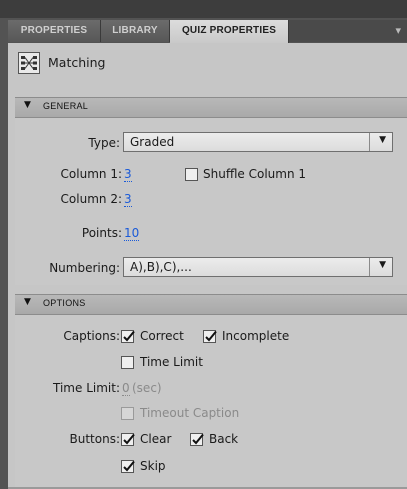 This screenshot has height=489, width=407. I want to click on clear-label: Clear, so click(156, 439).